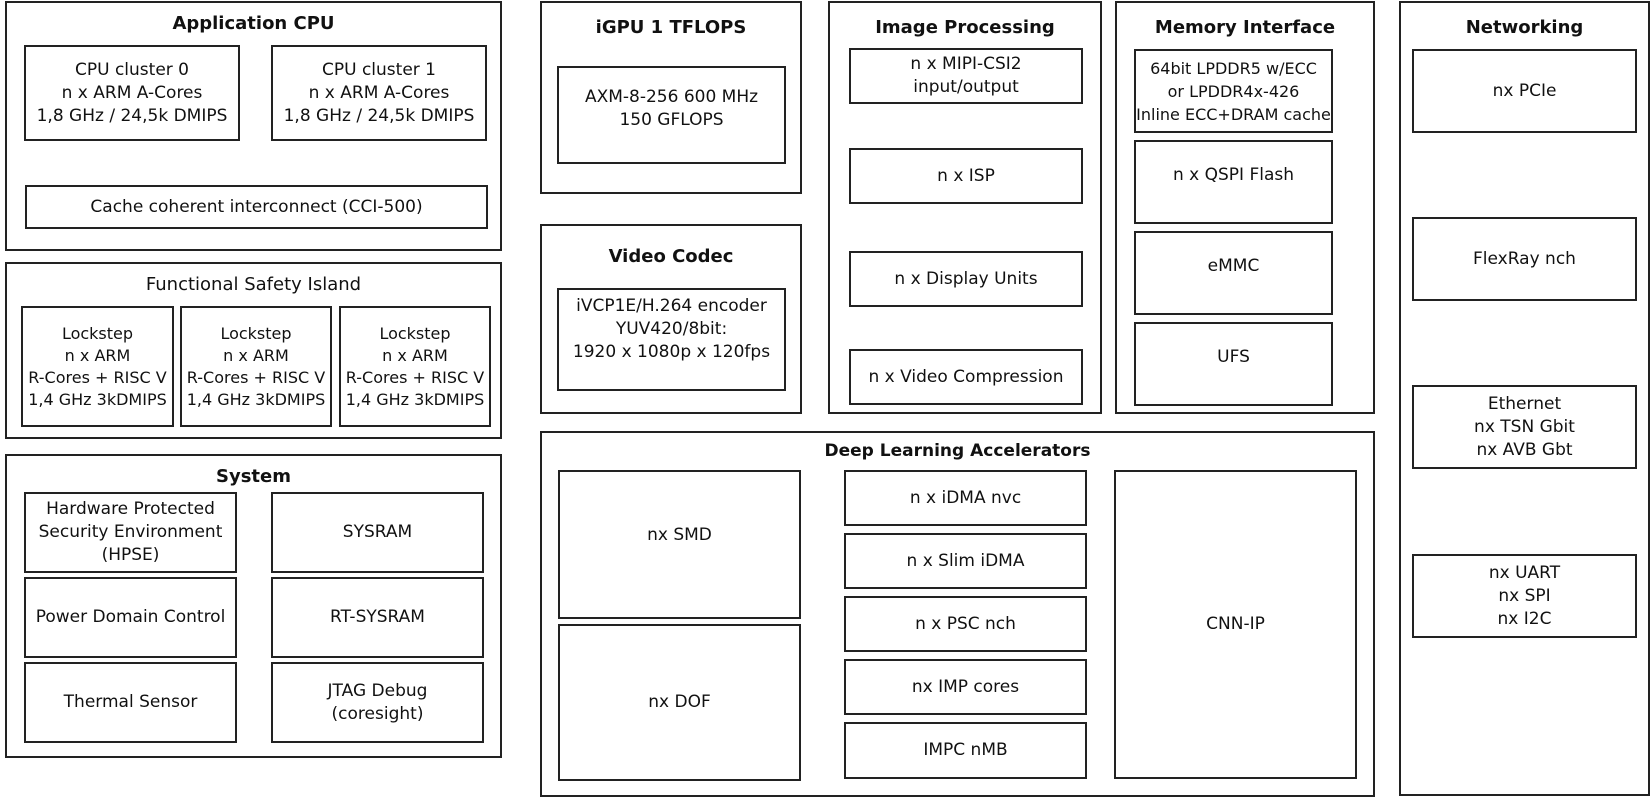  Describe the element at coordinates (1245, 27) in the screenshot. I see `group-title: Memory Interface` at that location.